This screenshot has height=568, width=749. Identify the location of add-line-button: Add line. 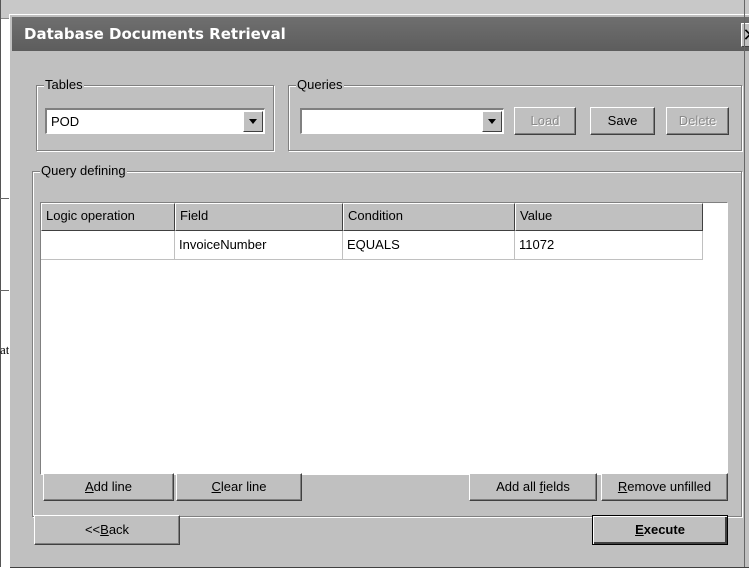
(108, 487).